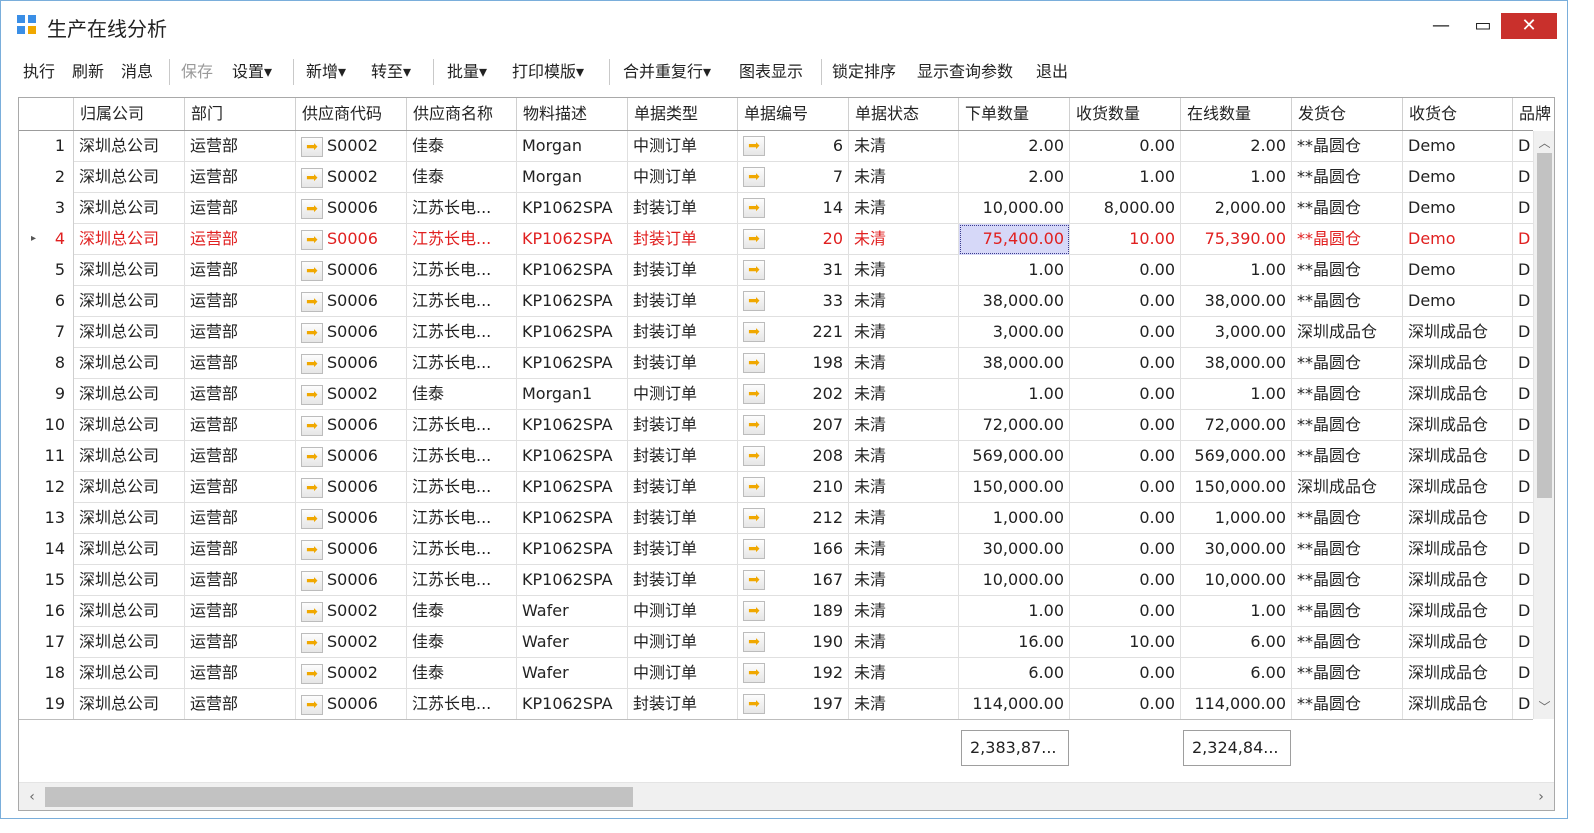  Describe the element at coordinates (1236, 177) in the screenshot. I see `cell-online-qty: 1.00` at that location.